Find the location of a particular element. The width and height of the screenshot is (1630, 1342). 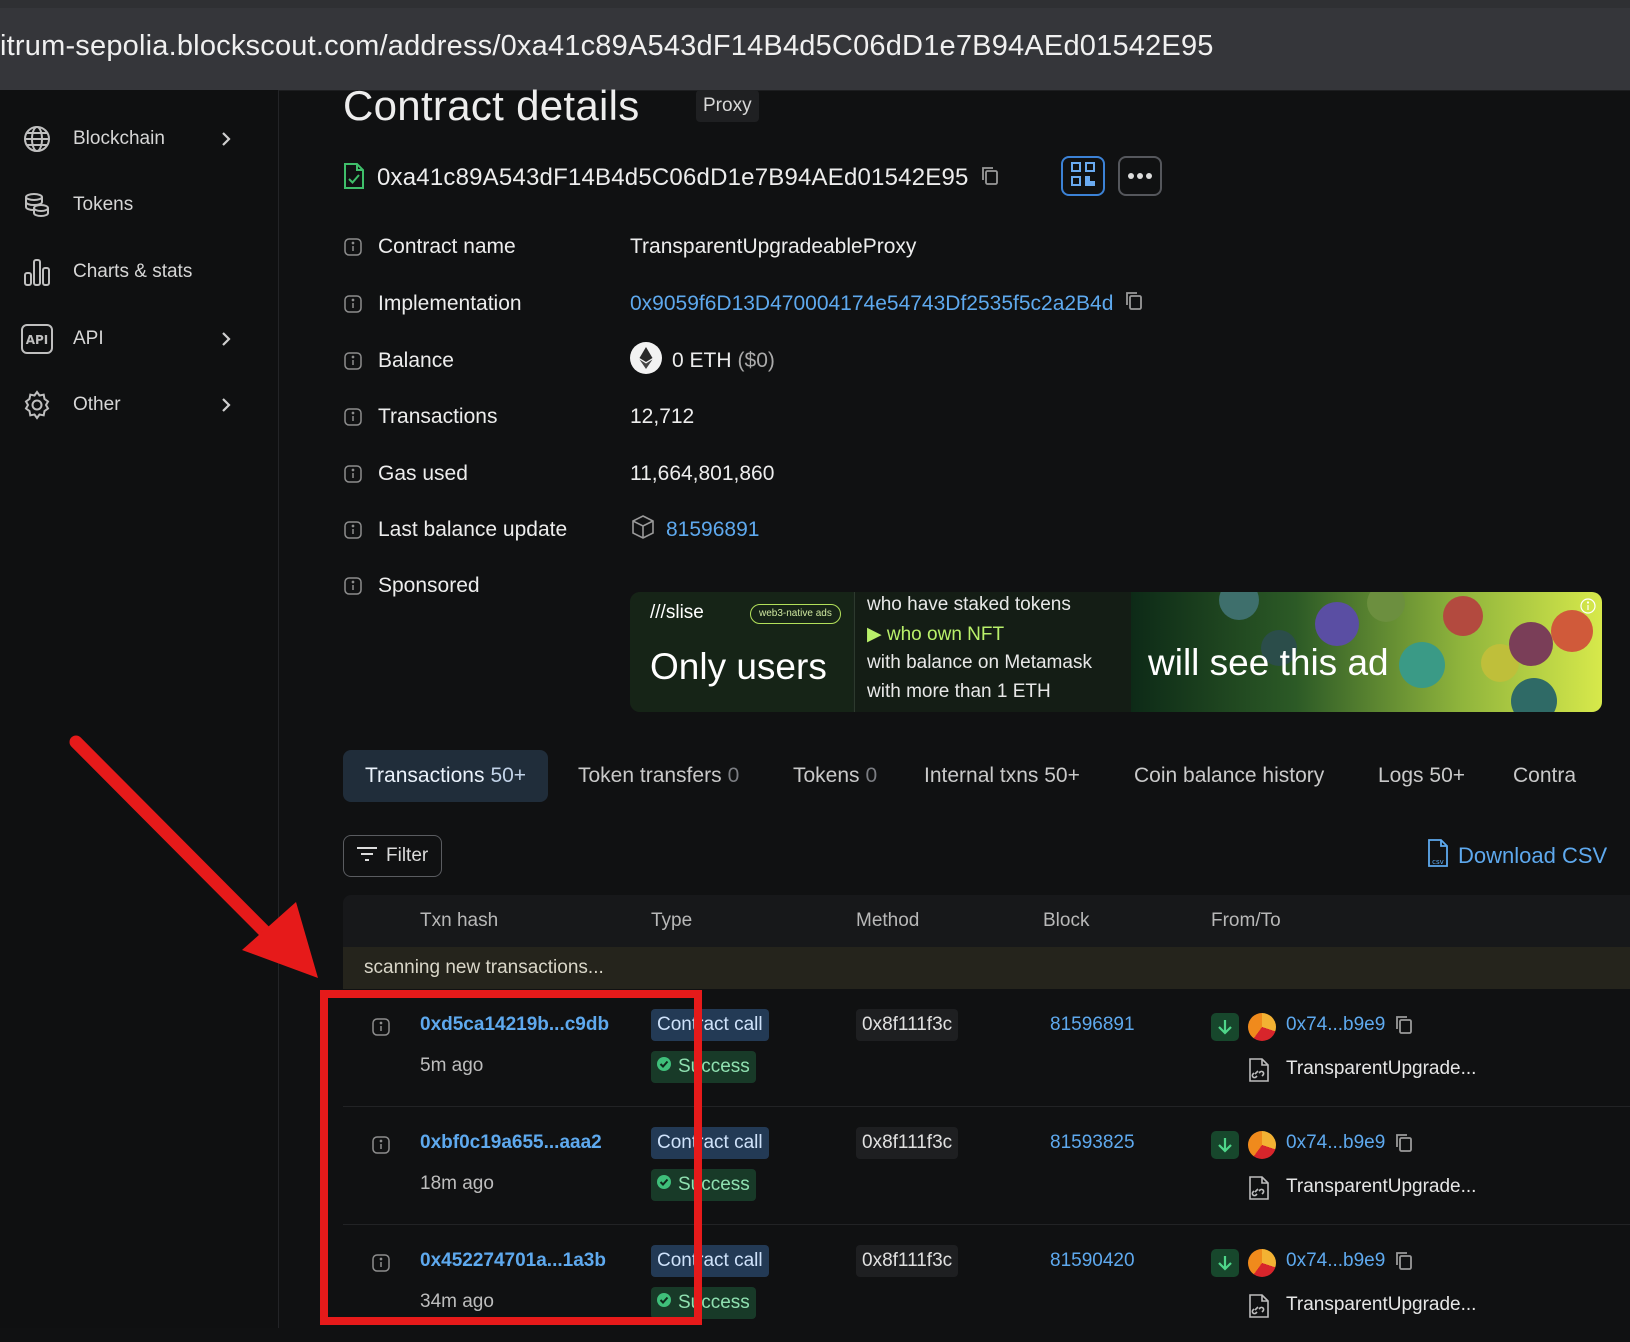

column-header: From/To is located at coordinates (1246, 920).